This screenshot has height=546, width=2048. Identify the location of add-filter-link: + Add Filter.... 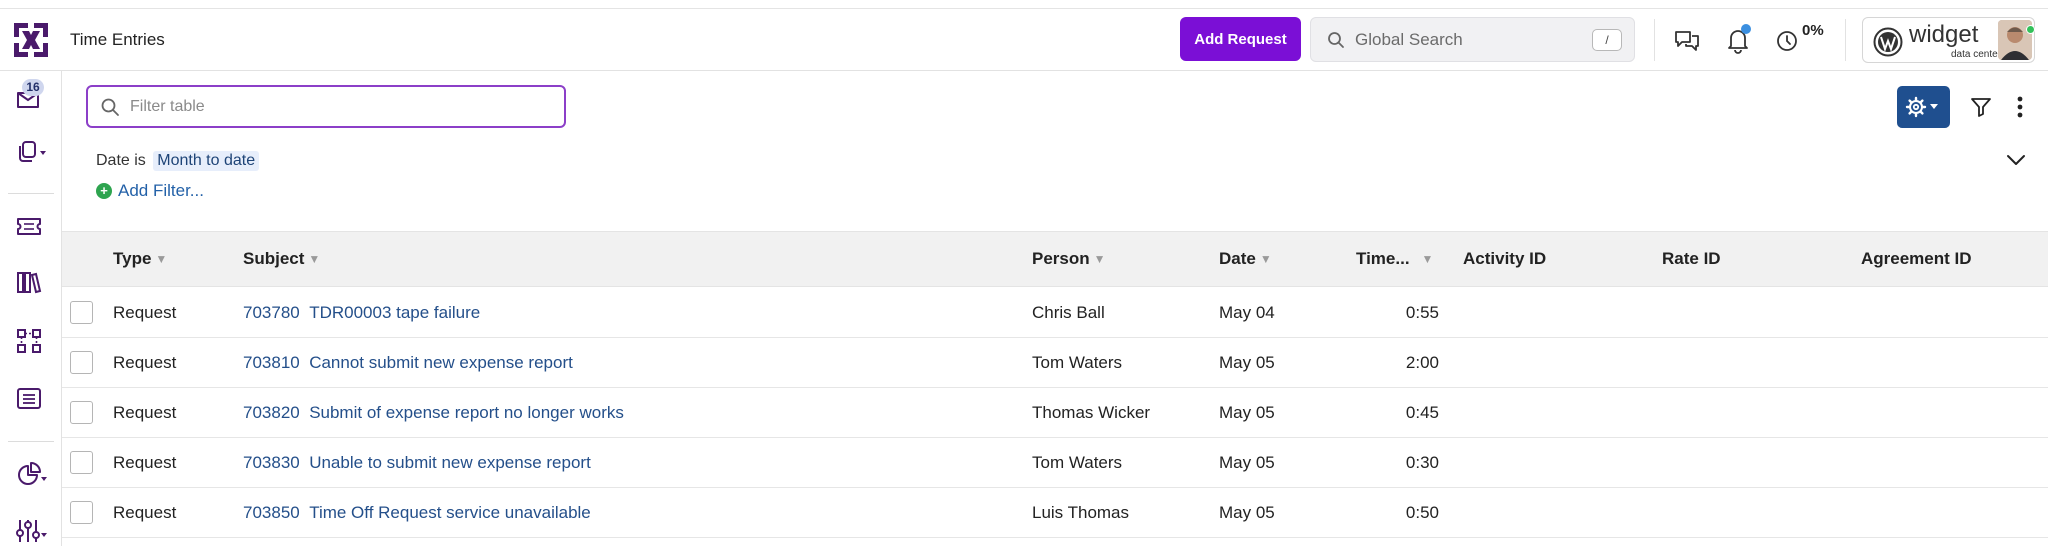
(150, 191).